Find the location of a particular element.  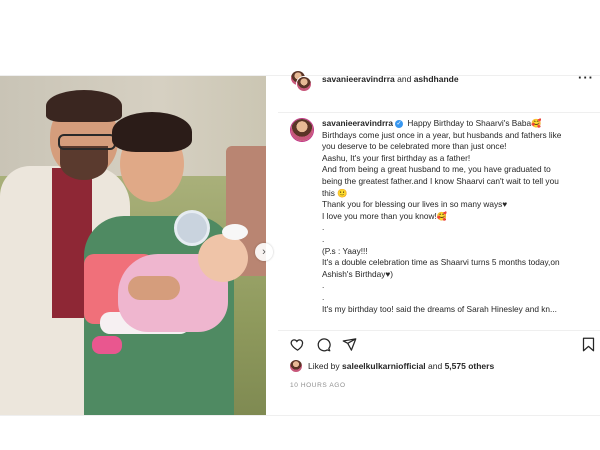

caption-line: I love you more than you know!🥰 is located at coordinates (385, 215).